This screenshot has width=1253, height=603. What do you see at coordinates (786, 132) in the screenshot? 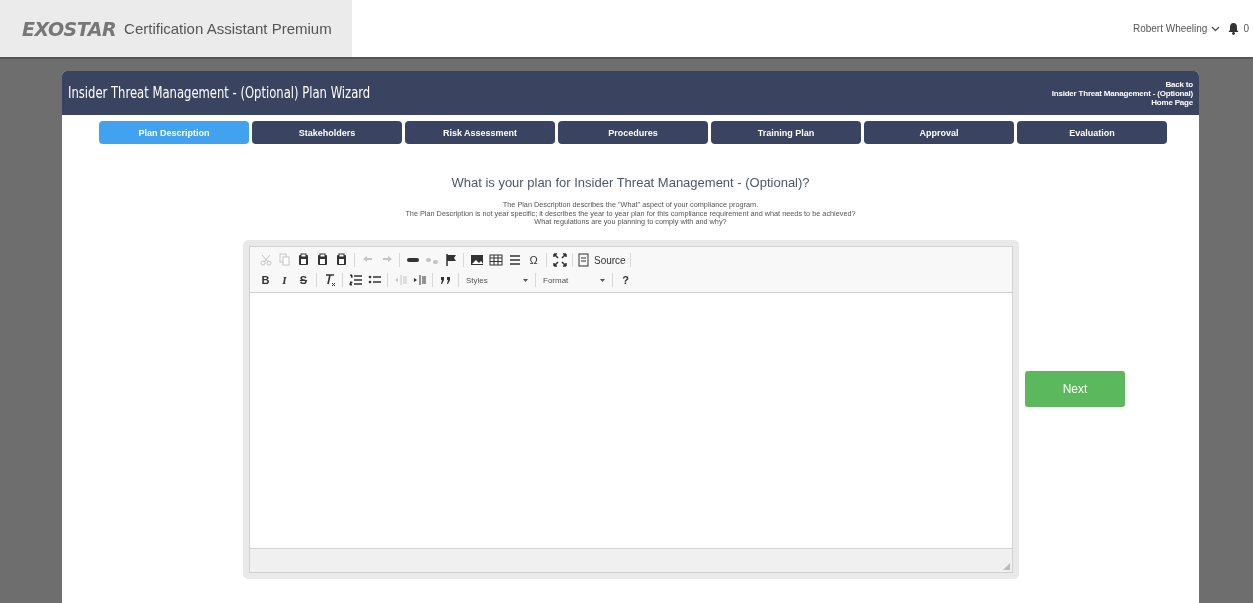
I see `wizard-tab: Training Plan` at bounding box center [786, 132].